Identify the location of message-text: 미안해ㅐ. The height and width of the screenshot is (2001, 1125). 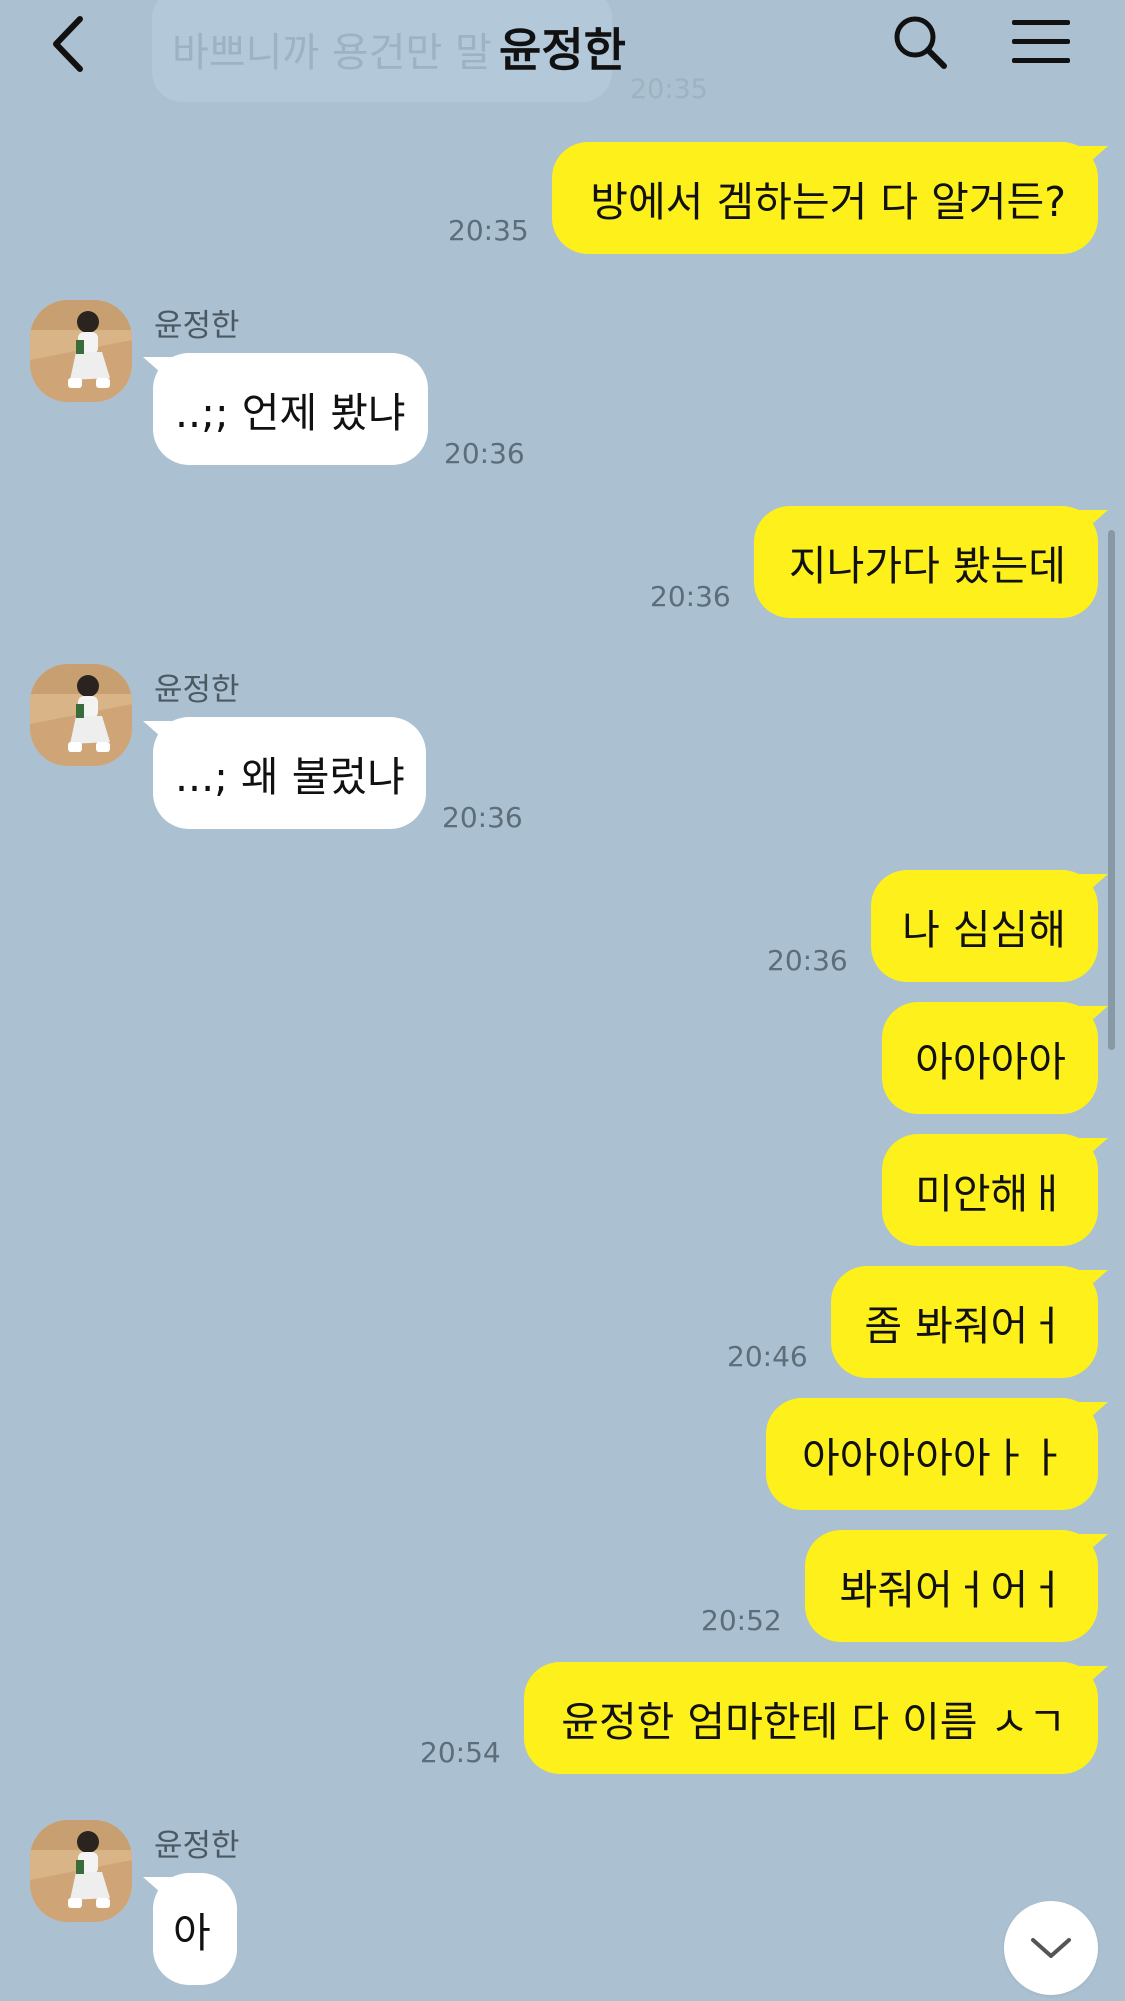
(990, 1194).